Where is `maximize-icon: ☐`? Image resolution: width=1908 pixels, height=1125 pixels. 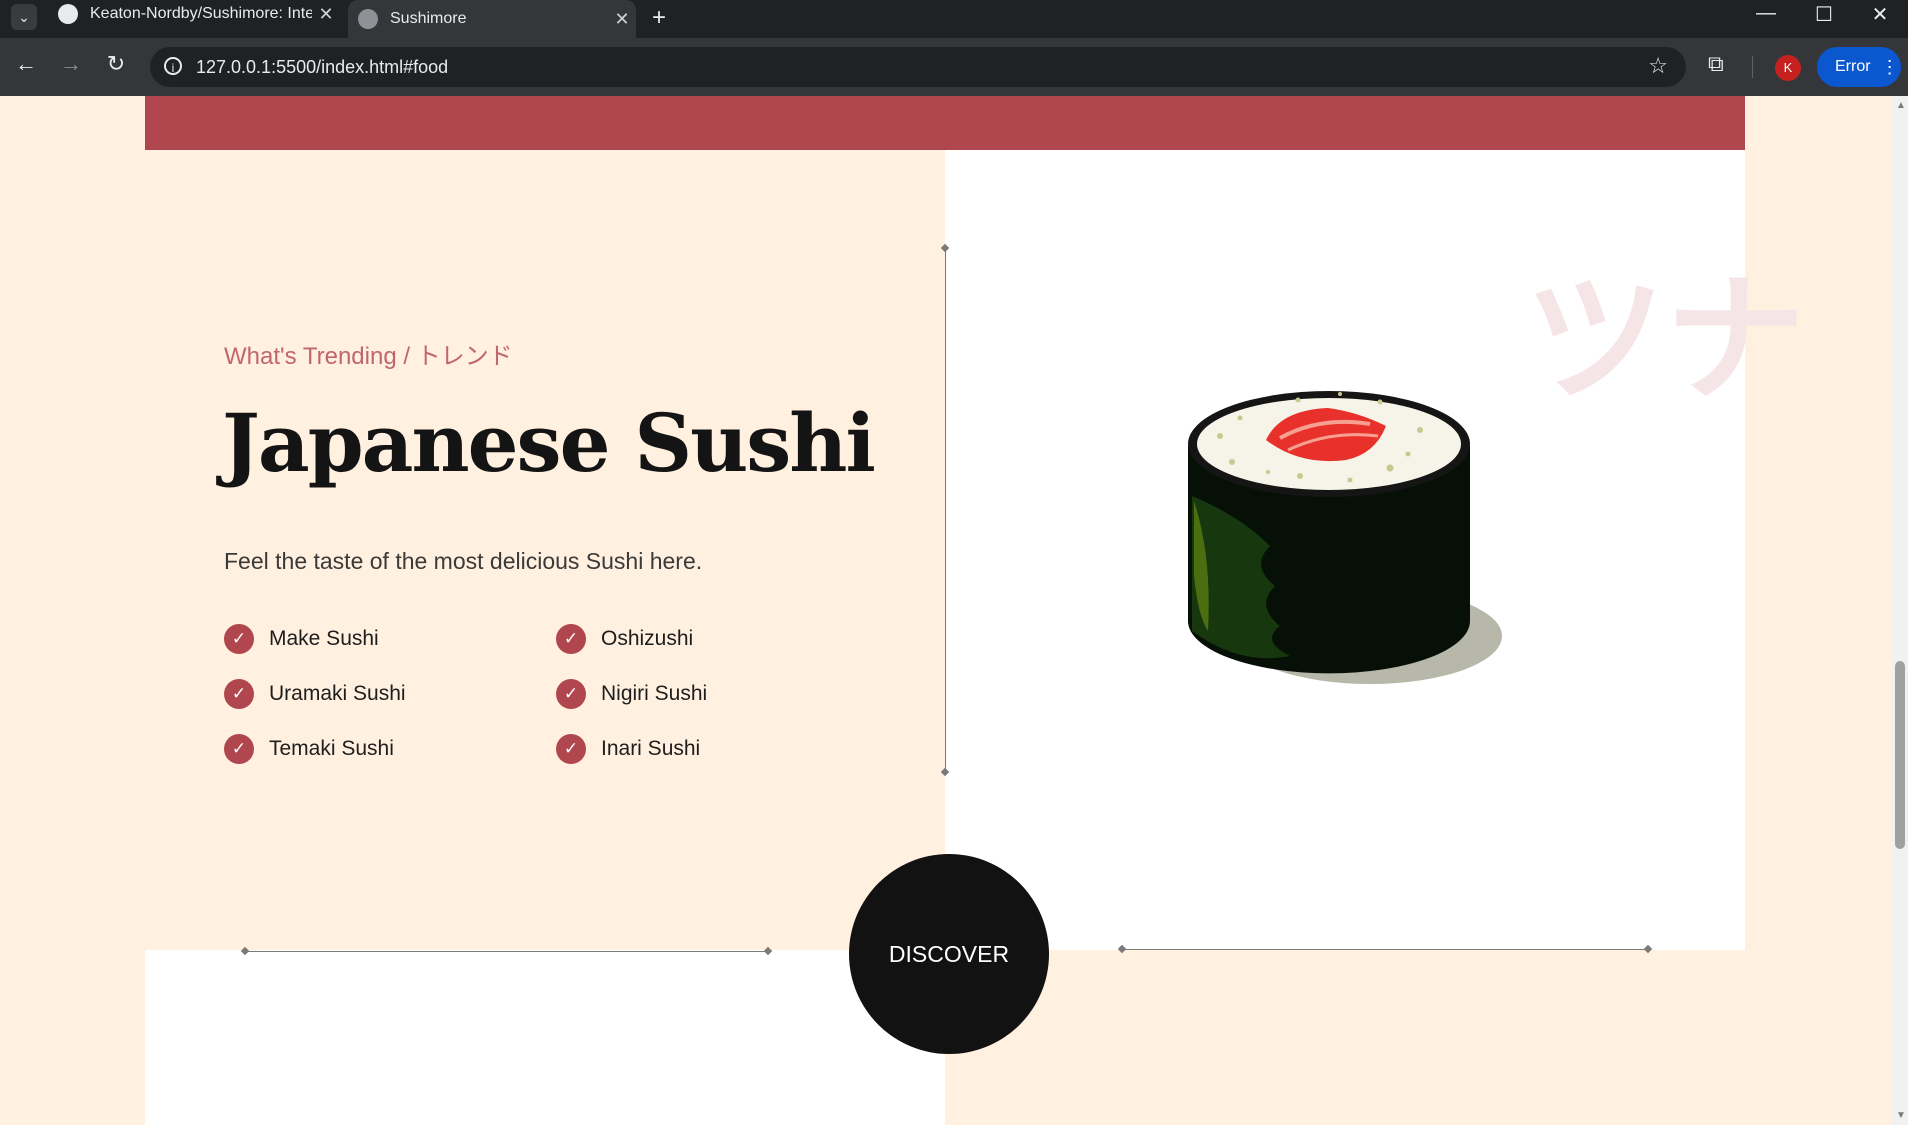
maximize-icon: ☐ is located at coordinates (1824, 14).